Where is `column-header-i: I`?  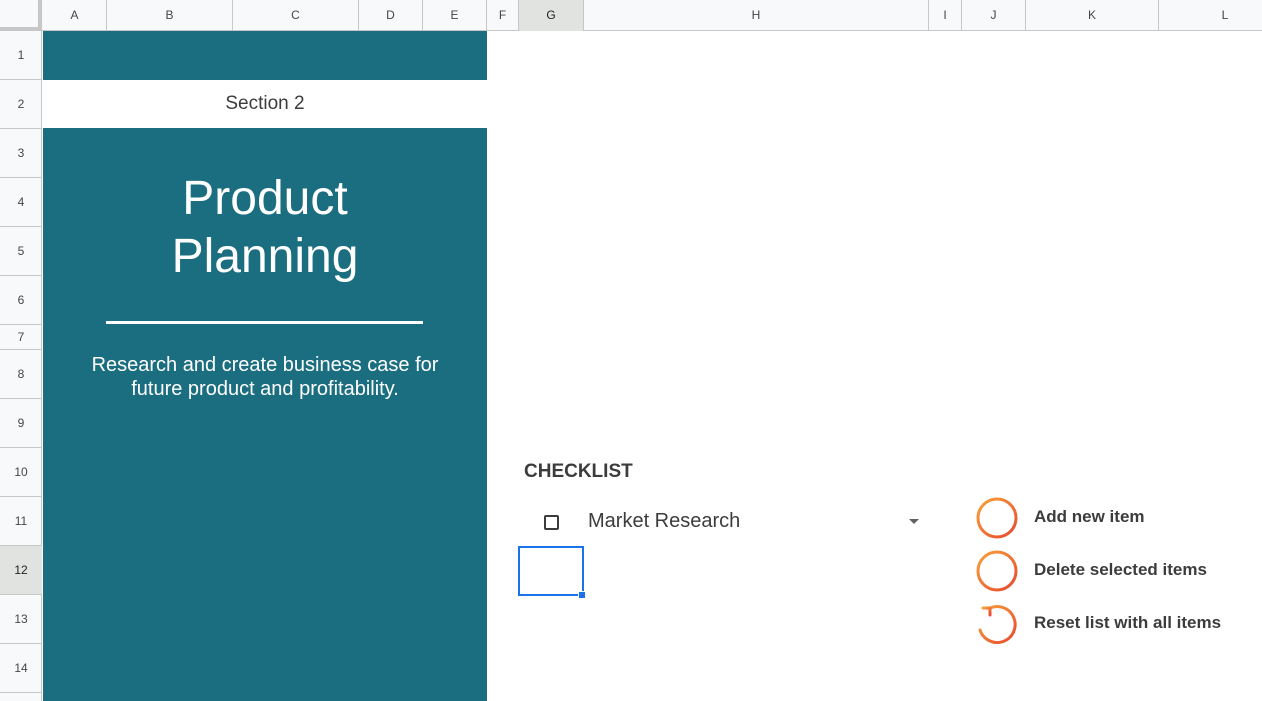
column-header-i: I is located at coordinates (945, 15).